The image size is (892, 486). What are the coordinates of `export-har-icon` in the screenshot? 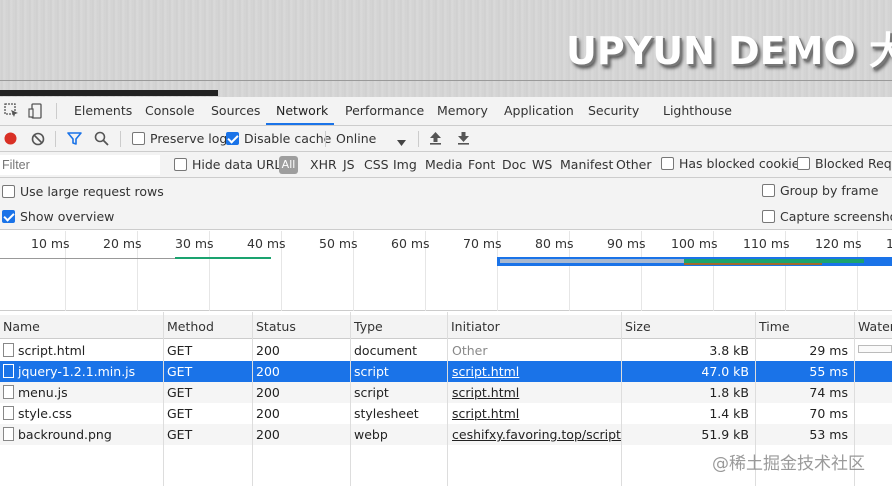 It's located at (463, 139).